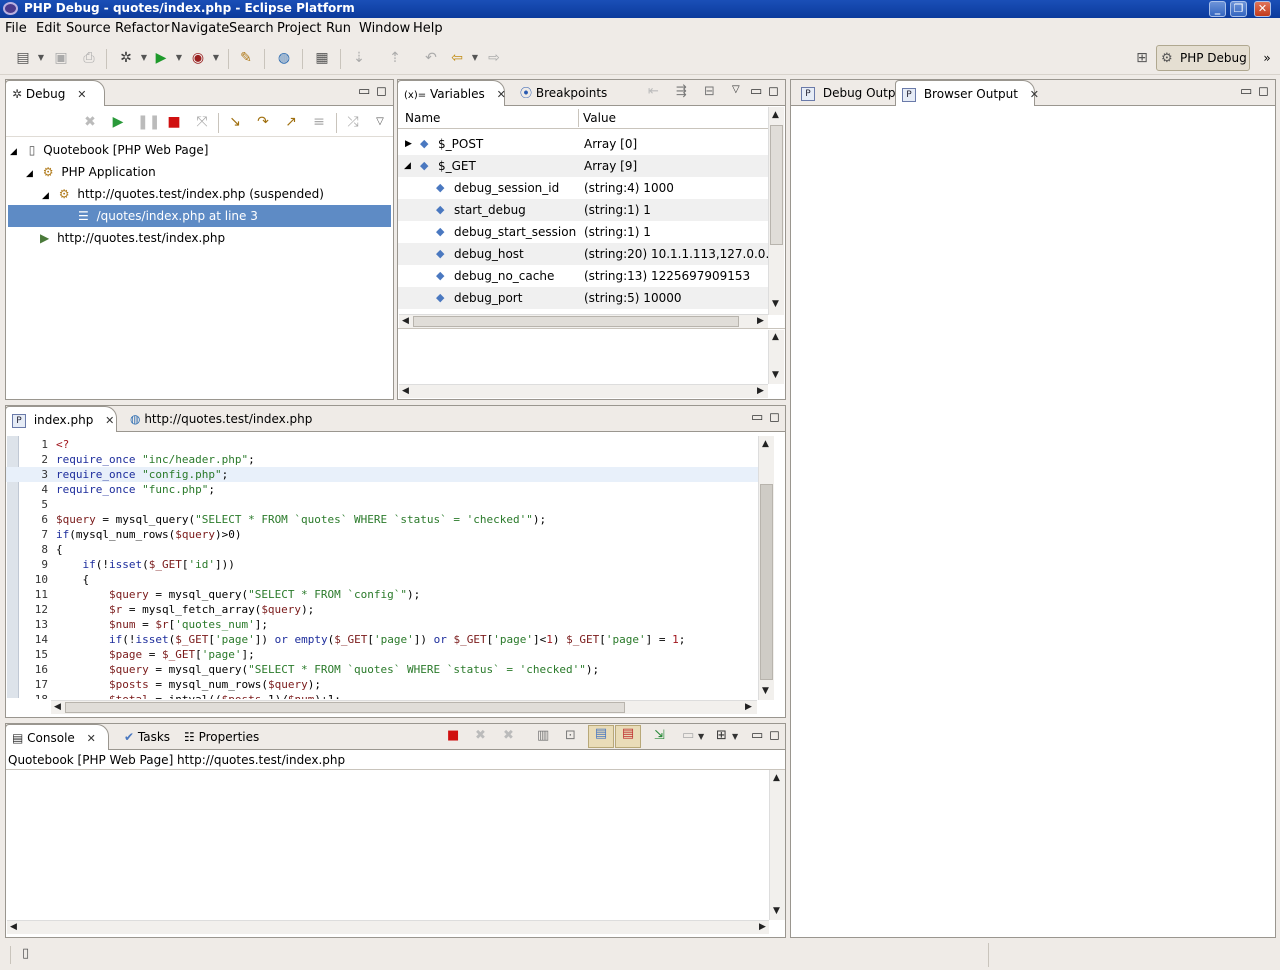  I want to click on console-hscroll: ◀ ▶, so click(388, 927).